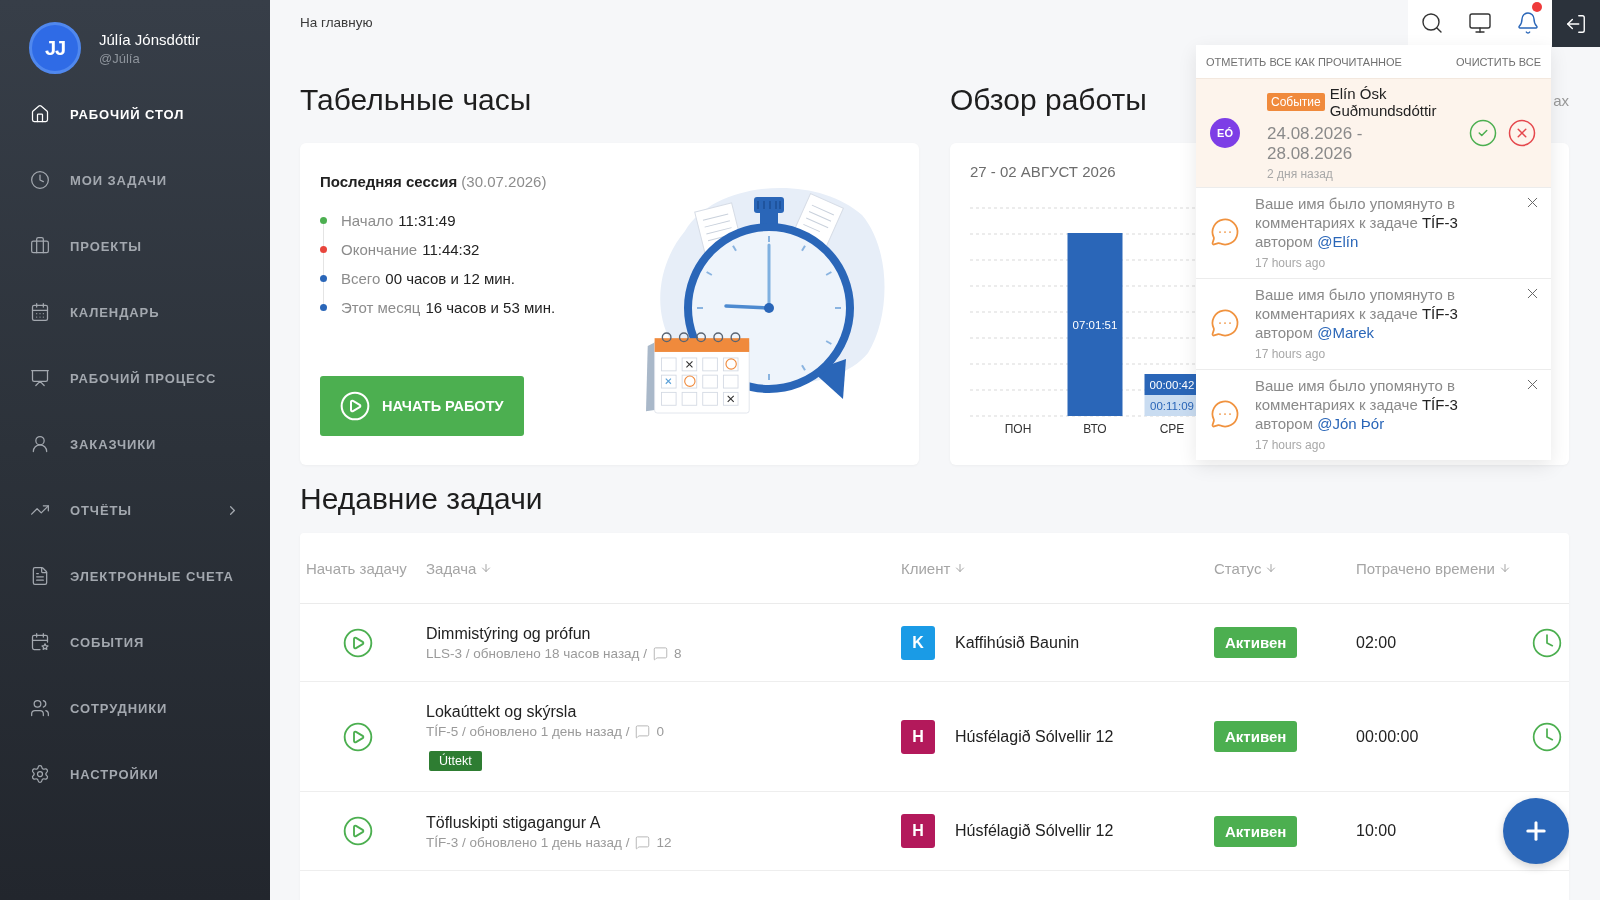 This screenshot has width=1600, height=900. I want to click on user-avatar: JJ, so click(55, 48).